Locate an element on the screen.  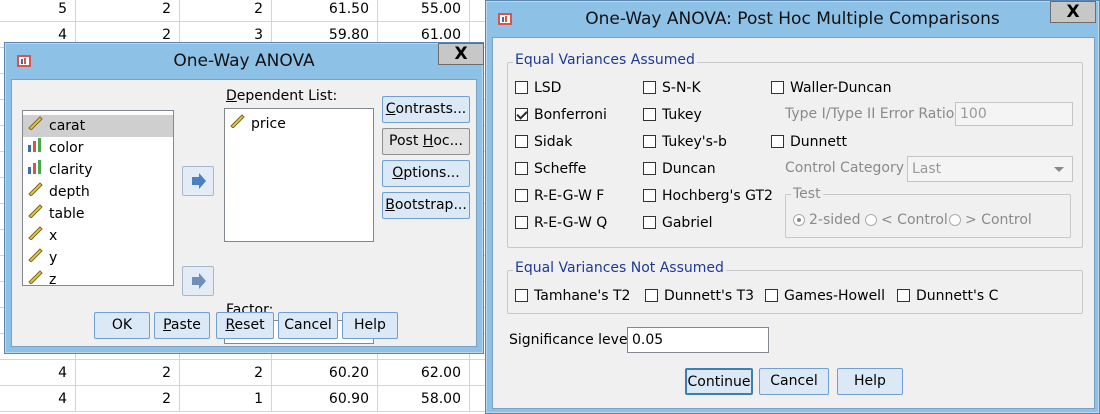
list-item: y is located at coordinates (98, 258).